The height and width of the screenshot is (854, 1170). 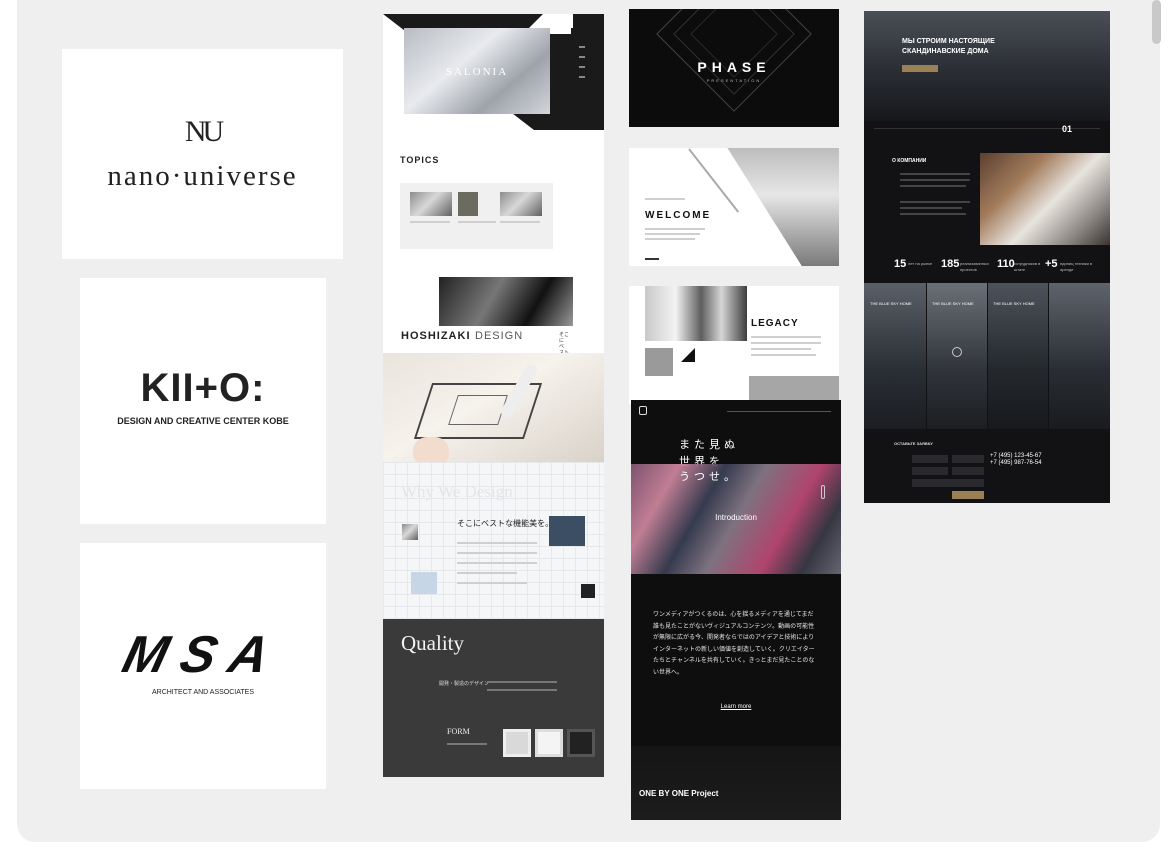 What do you see at coordinates (736, 517) in the screenshot?
I see `onebyone-intro-label: Introduction` at bounding box center [736, 517].